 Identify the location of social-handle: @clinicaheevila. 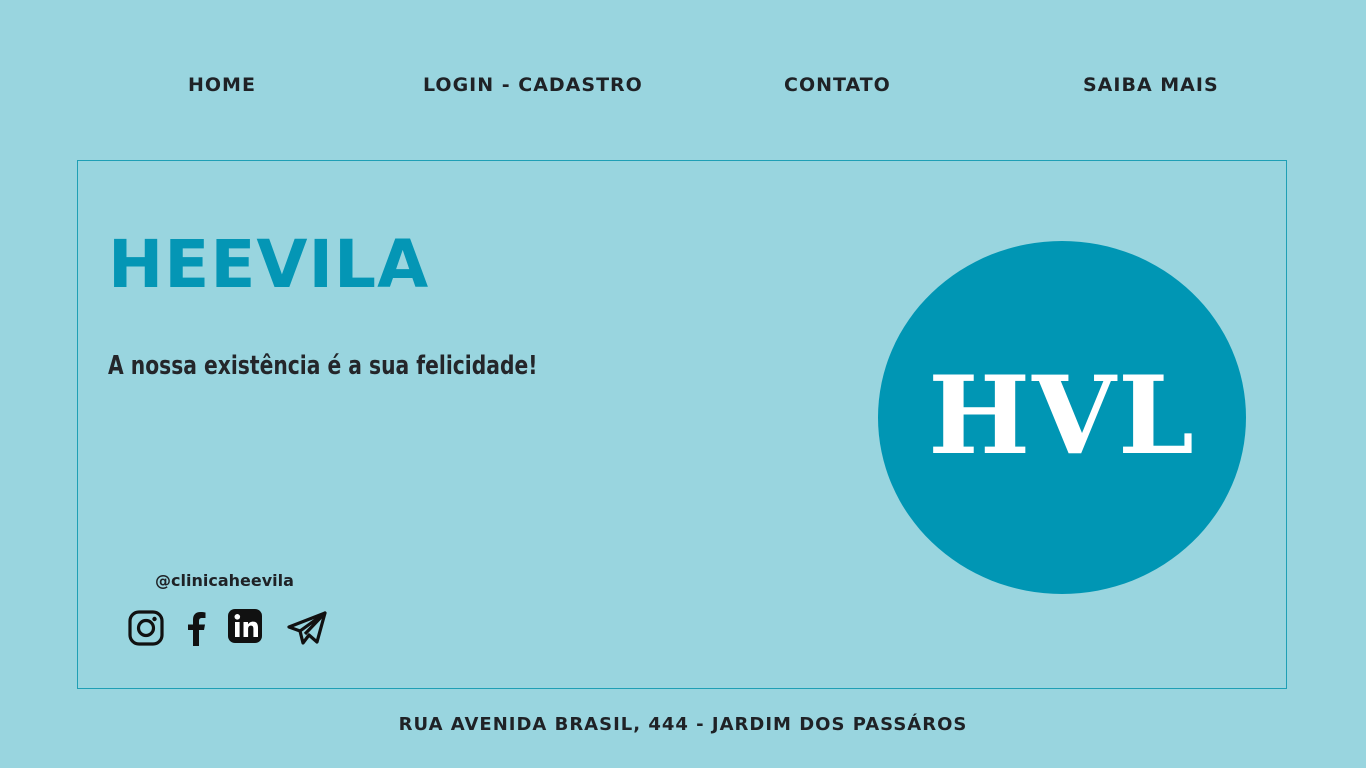
(224, 580).